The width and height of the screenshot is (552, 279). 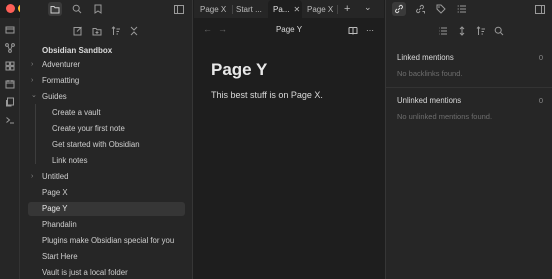 I want to click on bookmarks-tab-icon, so click(x=98, y=9).